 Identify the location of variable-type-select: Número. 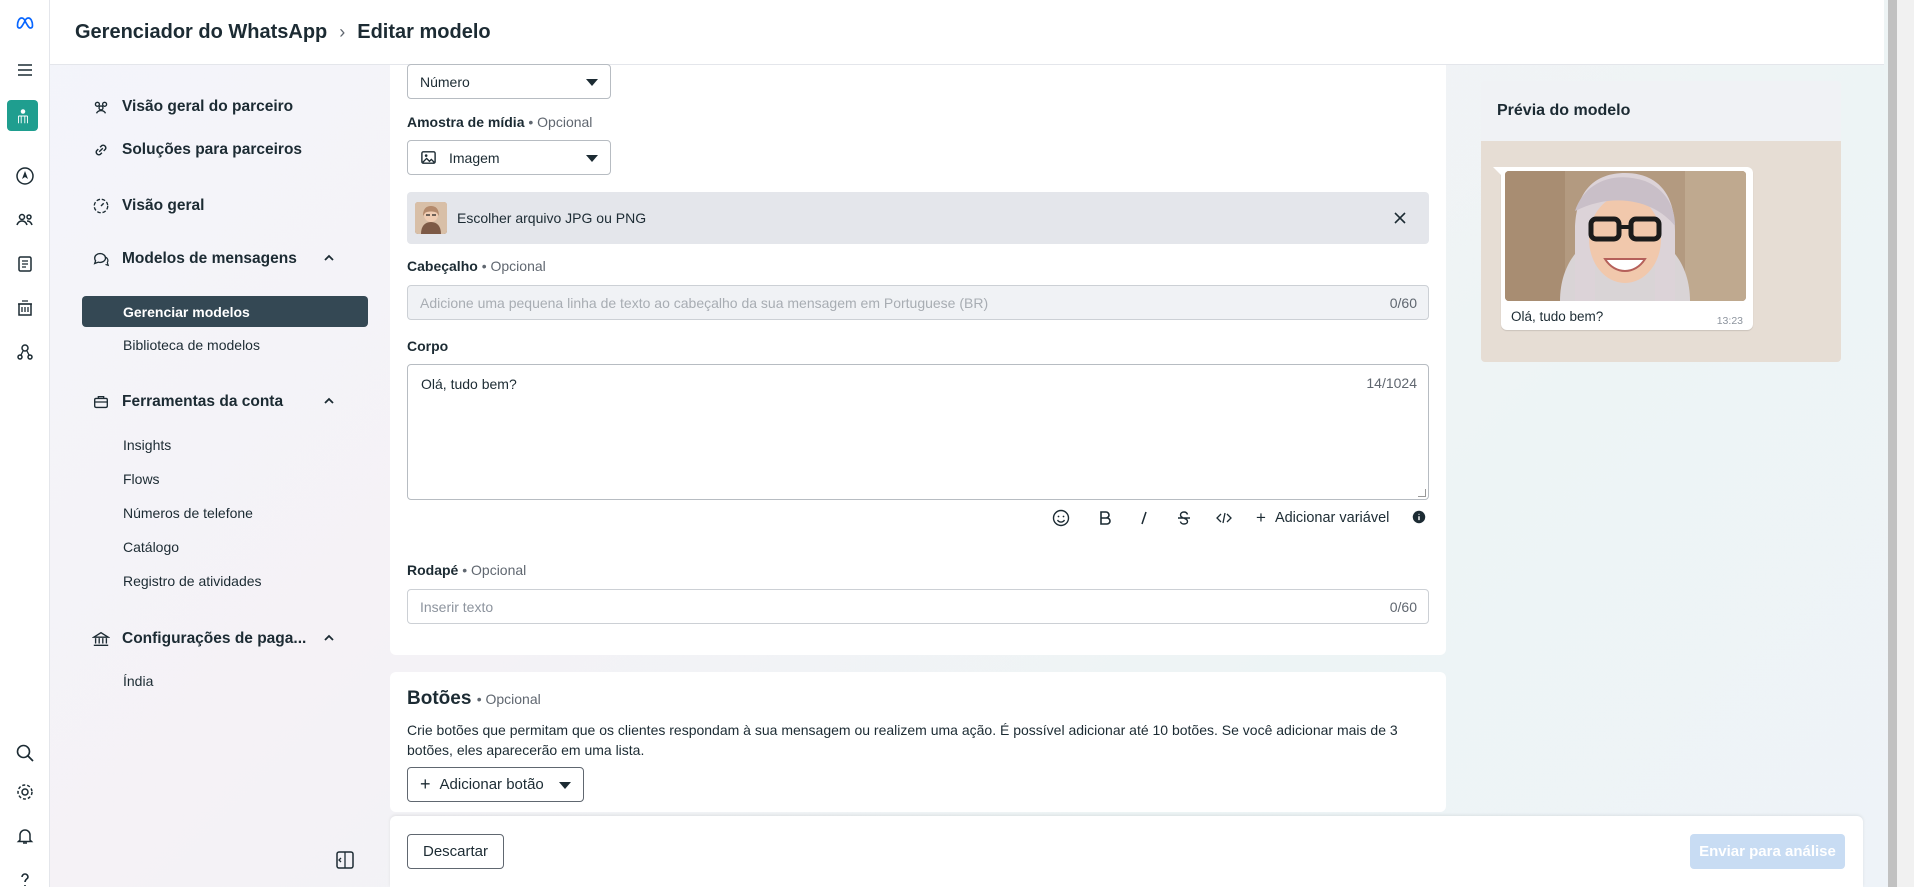
(509, 81).